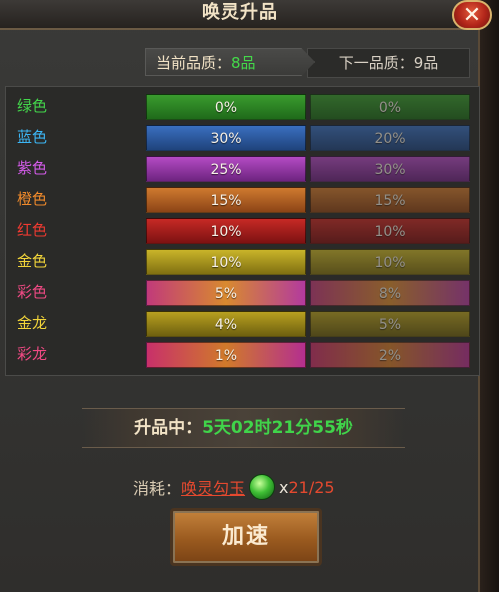 This screenshot has height=592, width=499. What do you see at coordinates (32, 354) in the screenshot?
I see `rarity-name: 彩龙` at bounding box center [32, 354].